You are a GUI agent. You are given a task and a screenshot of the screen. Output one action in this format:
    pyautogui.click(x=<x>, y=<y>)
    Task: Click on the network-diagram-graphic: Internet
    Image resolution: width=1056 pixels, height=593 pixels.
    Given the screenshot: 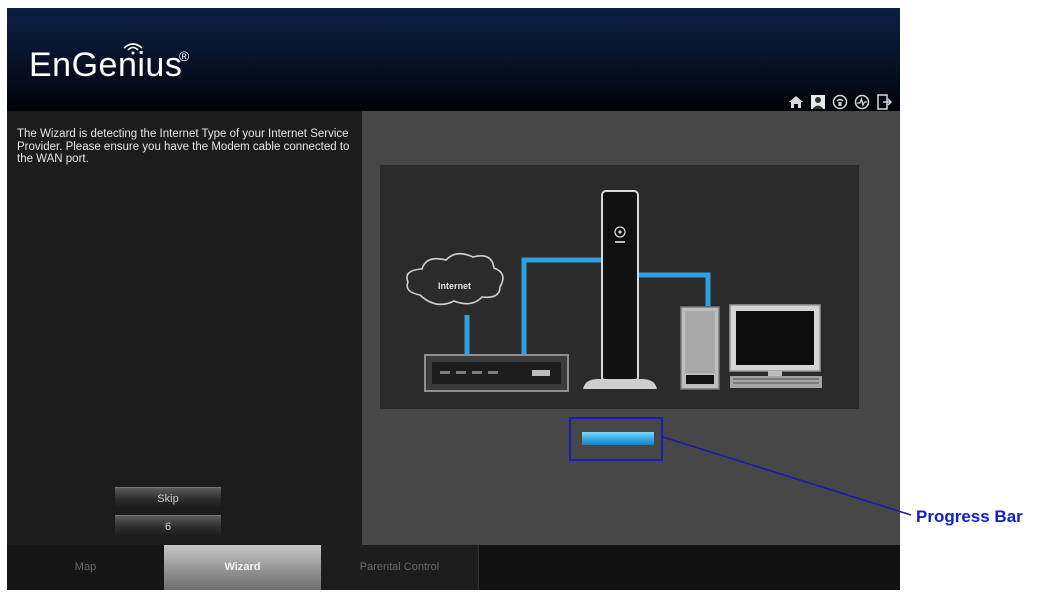 What is the action you would take?
    pyautogui.click(x=614, y=291)
    